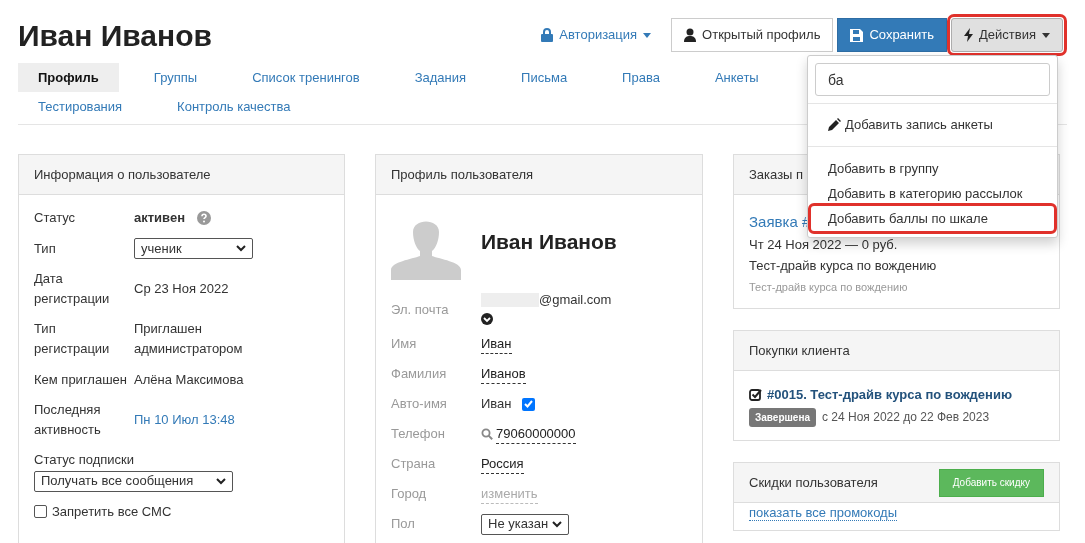 This screenshot has height=543, width=1085. I want to click on order-date: Чт 24 Ноя 2022 — 0 руб., so click(824, 244).